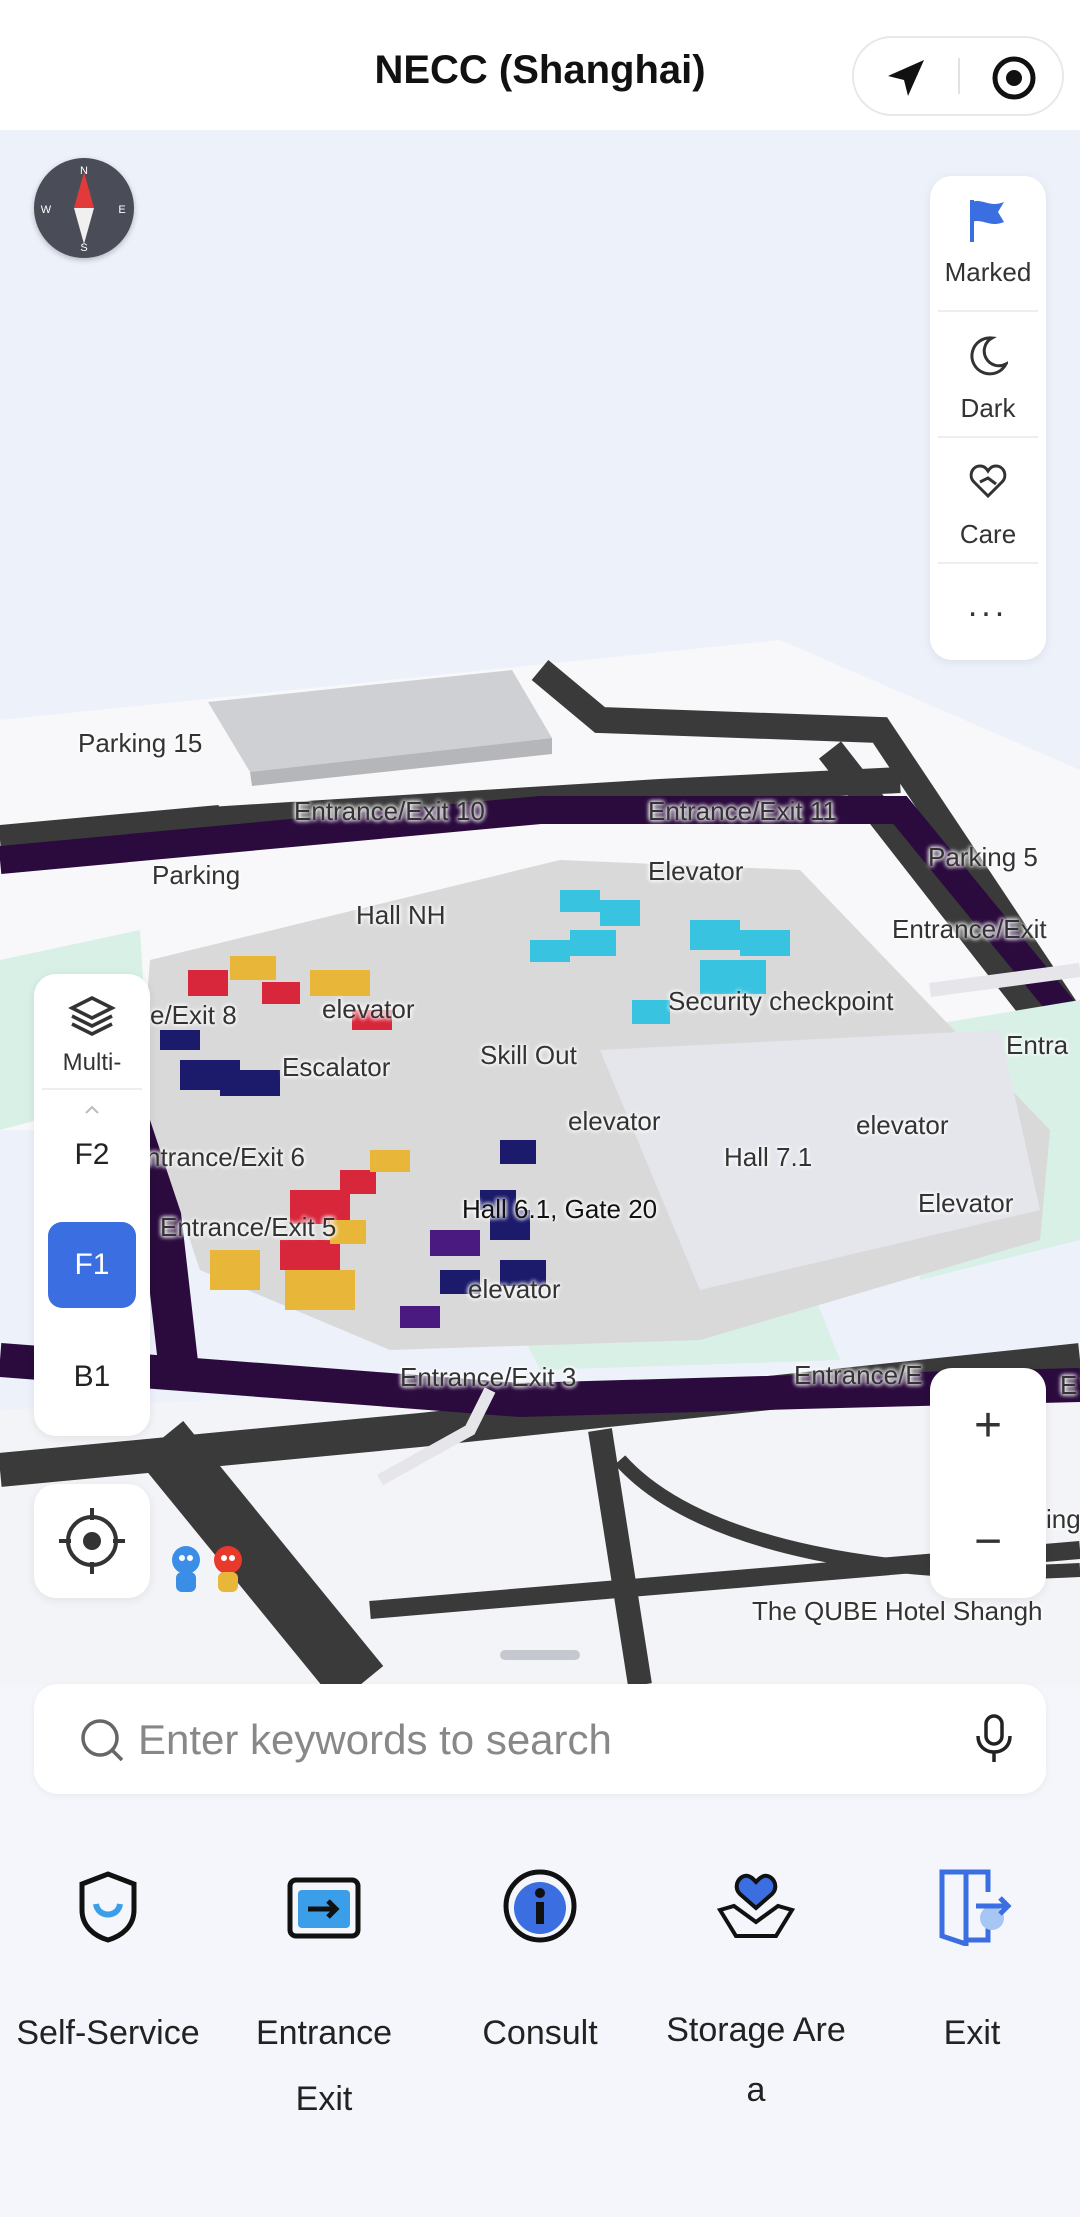 This screenshot has width=1080, height=2217. Describe the element at coordinates (225, 1157) in the screenshot. I see `map-label: ntrance/Exit 6` at that location.